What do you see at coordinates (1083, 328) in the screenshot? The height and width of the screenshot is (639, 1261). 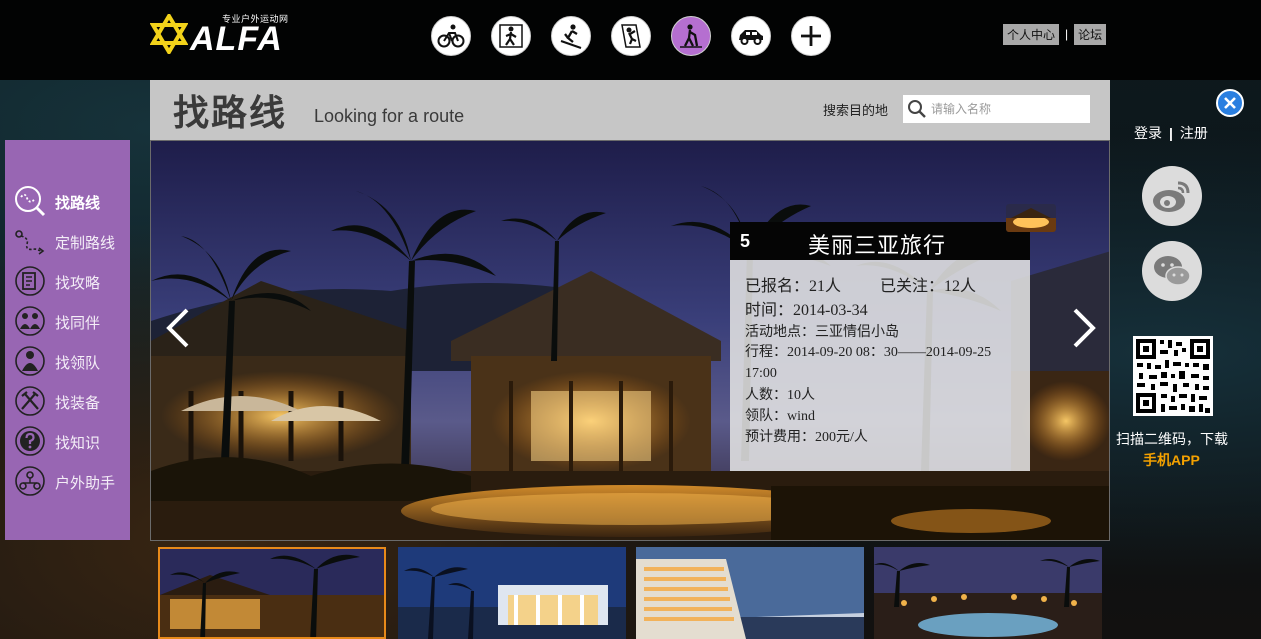 I see `next-slide-arrow-icon` at bounding box center [1083, 328].